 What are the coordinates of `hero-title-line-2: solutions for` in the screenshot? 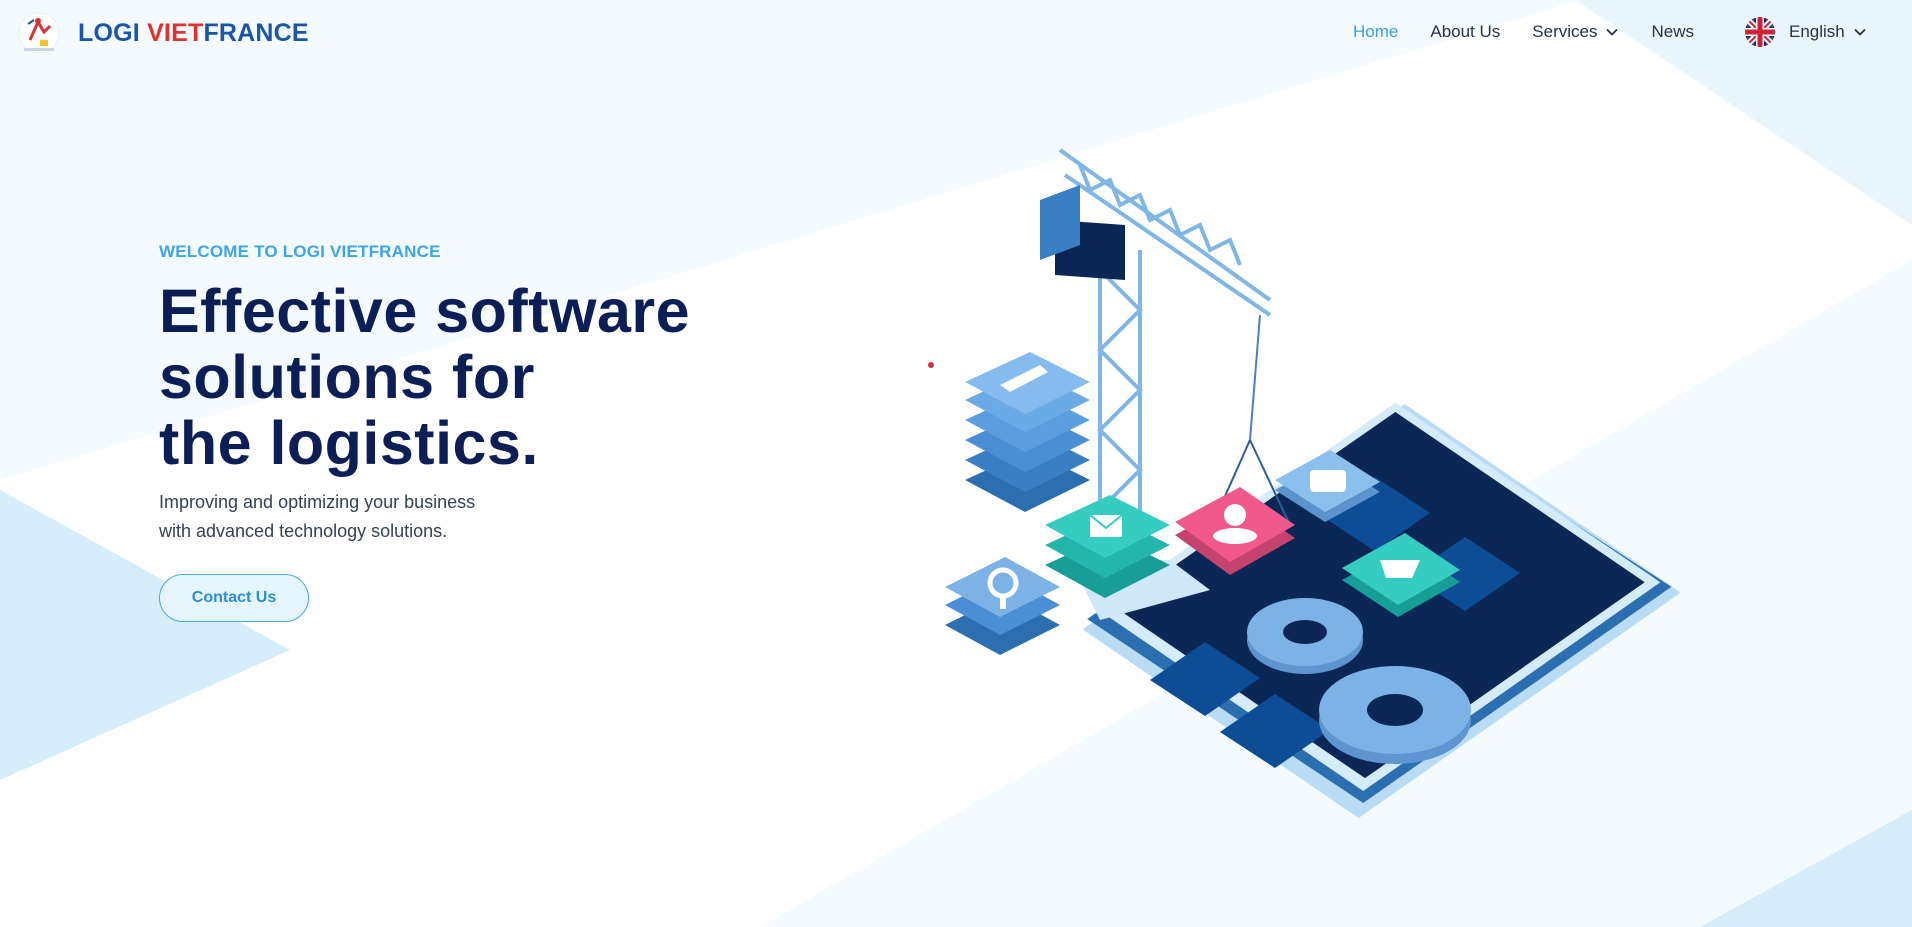 It's located at (347, 377).